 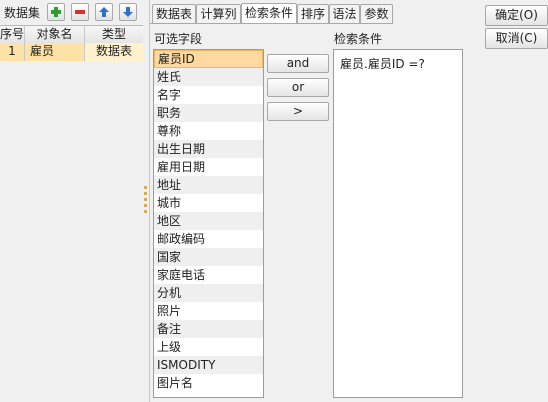 I want to click on field-item: 图片名, so click(x=208, y=383).